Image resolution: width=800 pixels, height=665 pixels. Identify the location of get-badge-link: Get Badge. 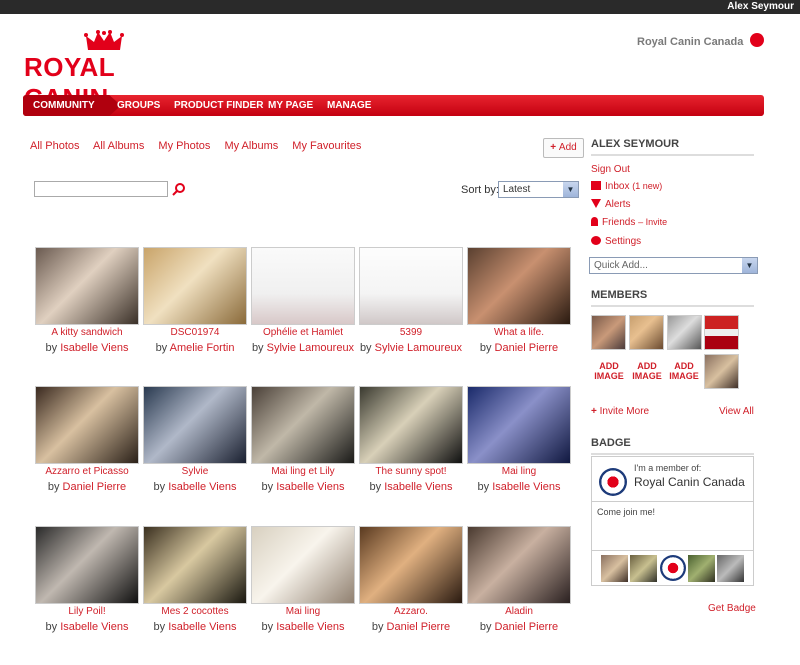
(732, 608).